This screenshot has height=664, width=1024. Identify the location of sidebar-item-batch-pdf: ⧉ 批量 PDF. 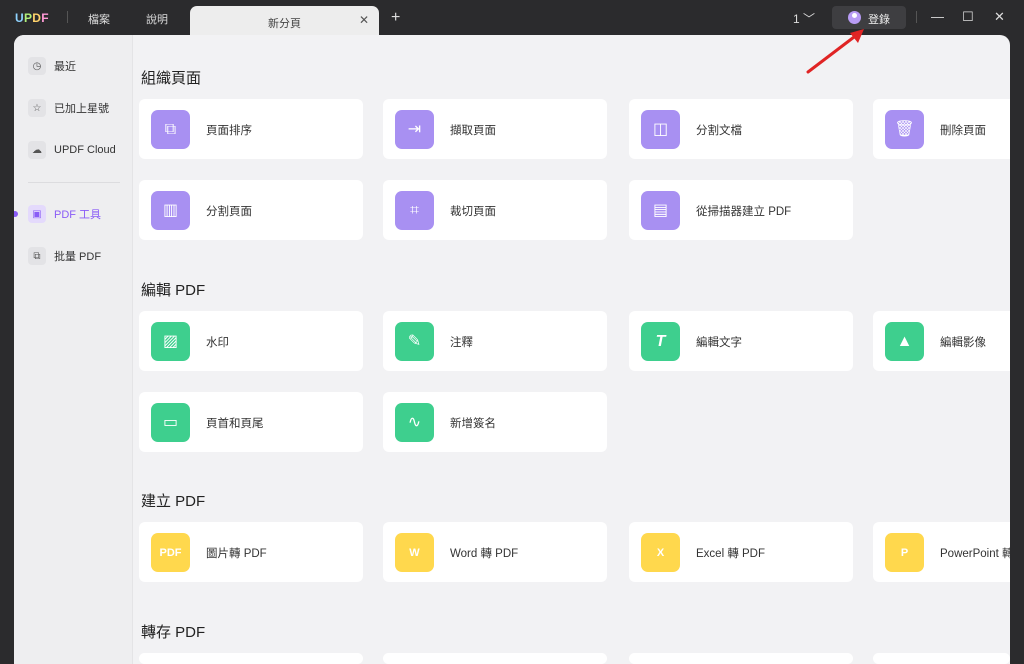
(64, 256).